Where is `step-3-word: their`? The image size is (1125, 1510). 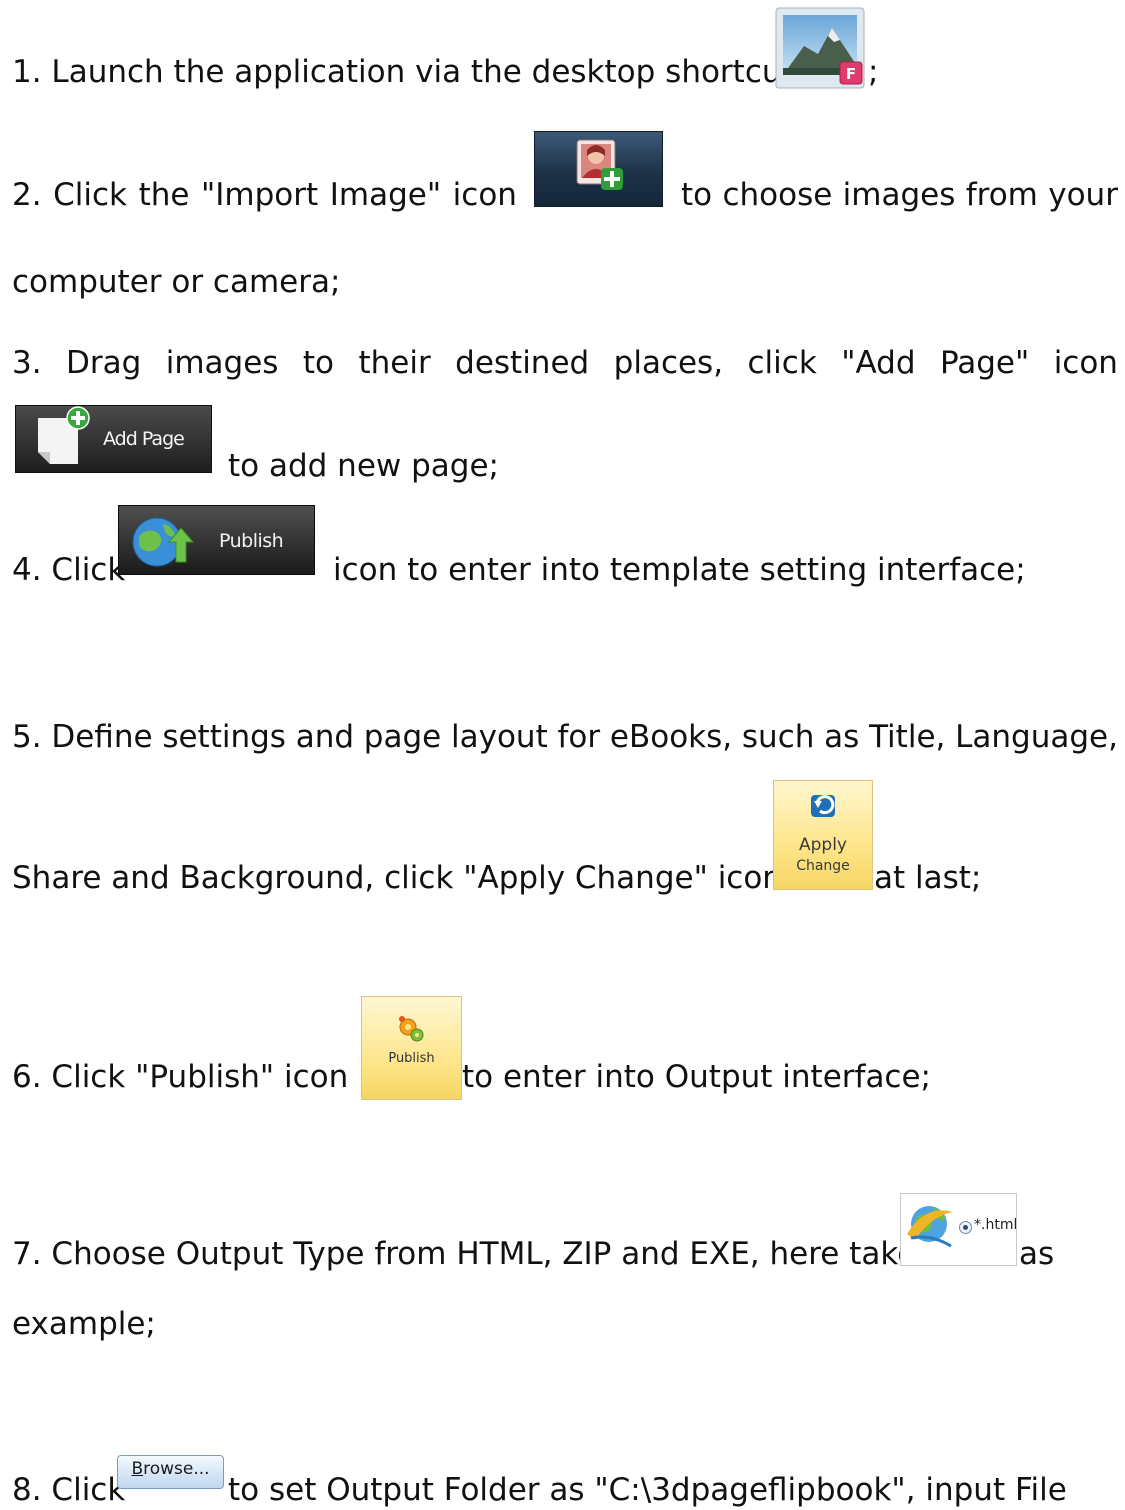
step-3-word: their is located at coordinates (394, 363).